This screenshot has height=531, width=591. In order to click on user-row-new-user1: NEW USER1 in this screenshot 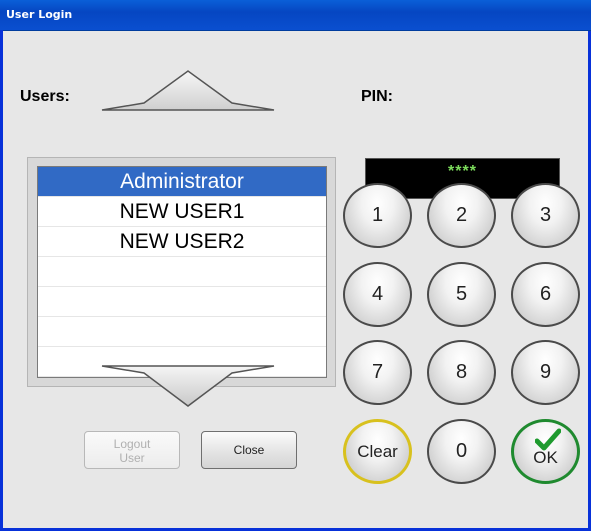, I will do `click(182, 212)`.